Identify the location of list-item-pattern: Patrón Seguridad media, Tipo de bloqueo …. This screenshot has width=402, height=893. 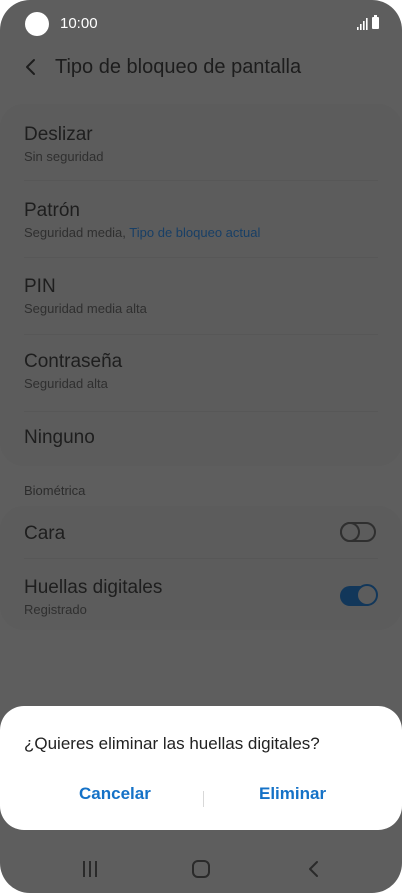
(201, 219).